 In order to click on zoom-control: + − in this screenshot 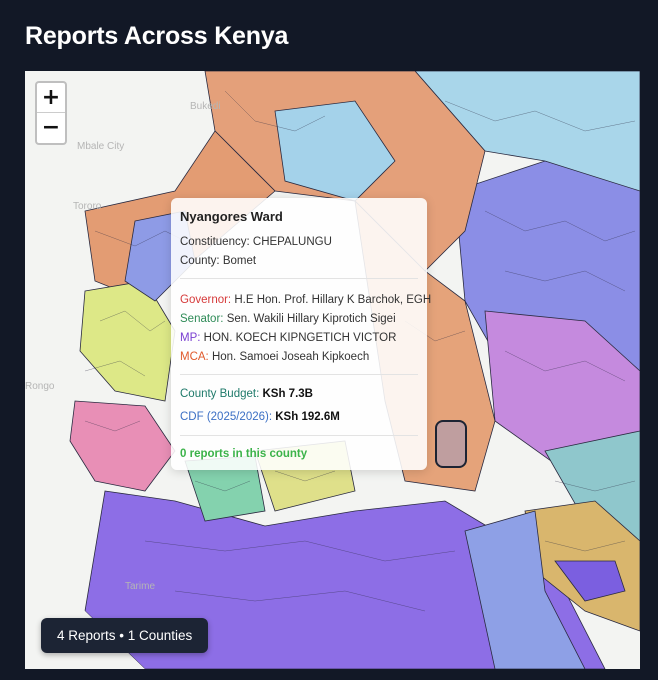, I will do `click(51, 113)`.